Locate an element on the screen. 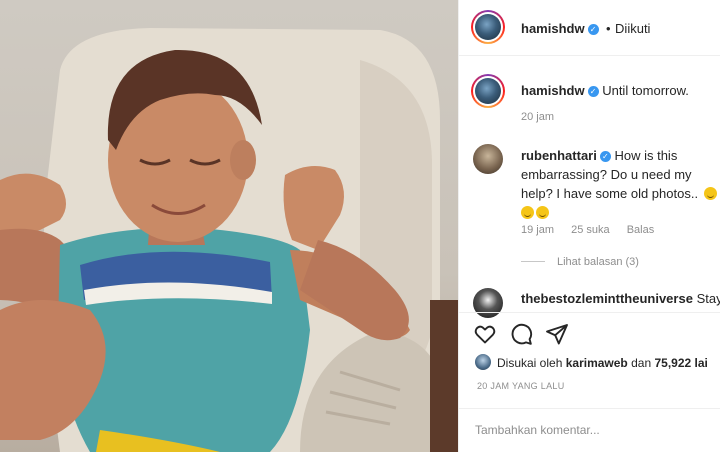 This screenshot has width=720, height=452. comment: thebestozleminttheuniverse Stay is located at coordinates (620, 298).